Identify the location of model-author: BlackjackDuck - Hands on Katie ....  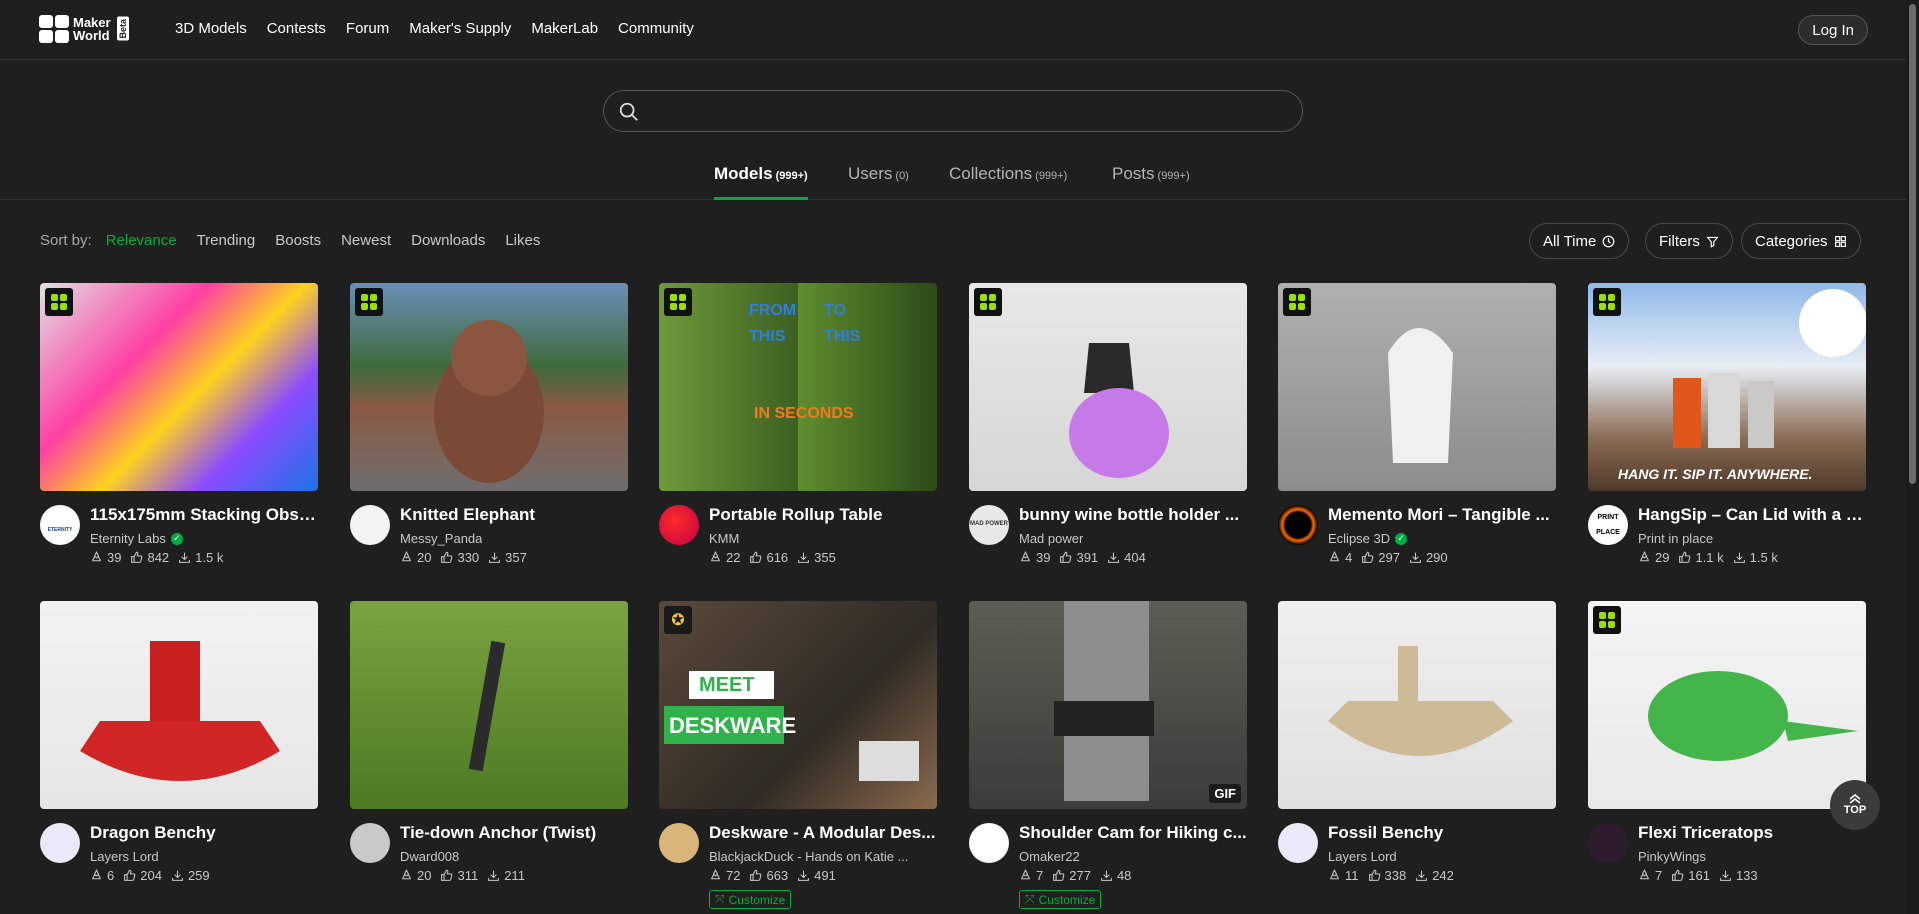
(808, 856).